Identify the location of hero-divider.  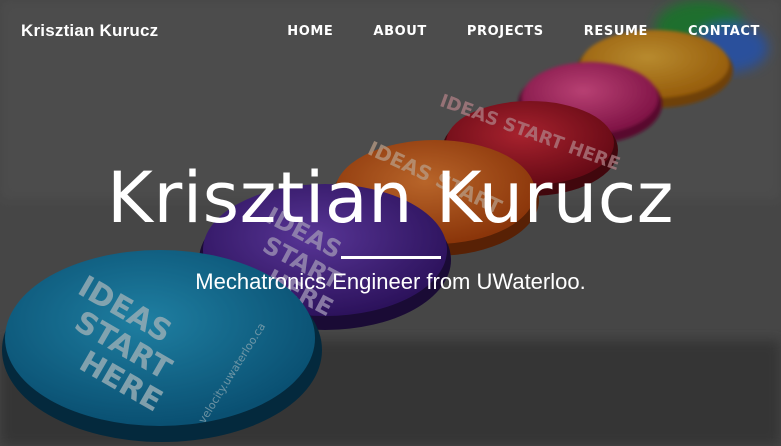
(390, 257).